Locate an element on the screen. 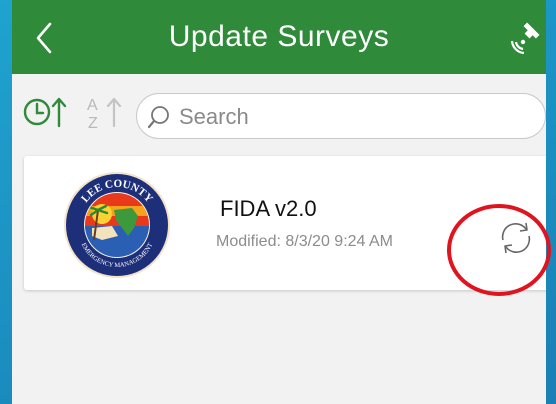  clock-sort-icon is located at coordinates (45, 112).